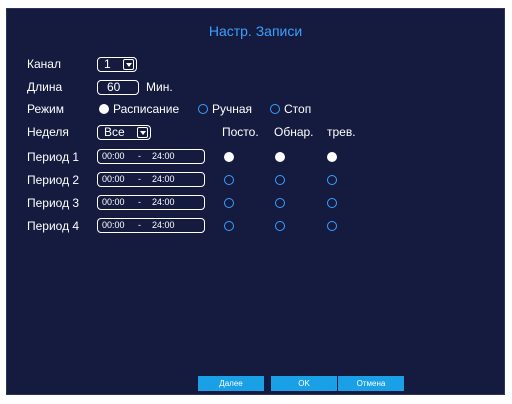 This screenshot has width=512, height=404. I want to click on channel-label: Канал, so click(44, 64).